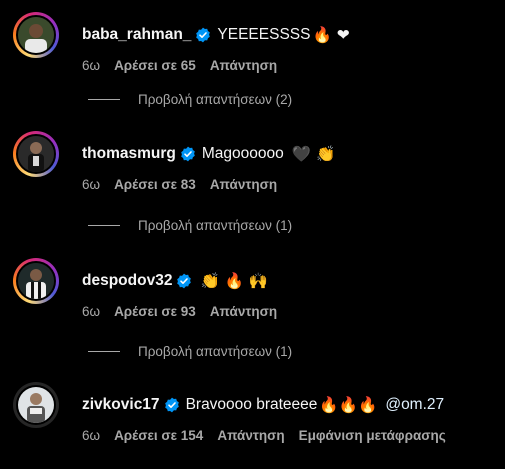  What do you see at coordinates (155, 311) in the screenshot?
I see `likes-count: Αρέσει σε 93` at bounding box center [155, 311].